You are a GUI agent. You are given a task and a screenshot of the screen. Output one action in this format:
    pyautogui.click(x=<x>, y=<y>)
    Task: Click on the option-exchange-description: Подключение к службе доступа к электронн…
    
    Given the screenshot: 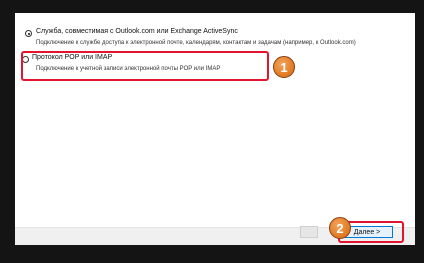 What is the action you would take?
    pyautogui.click(x=196, y=43)
    